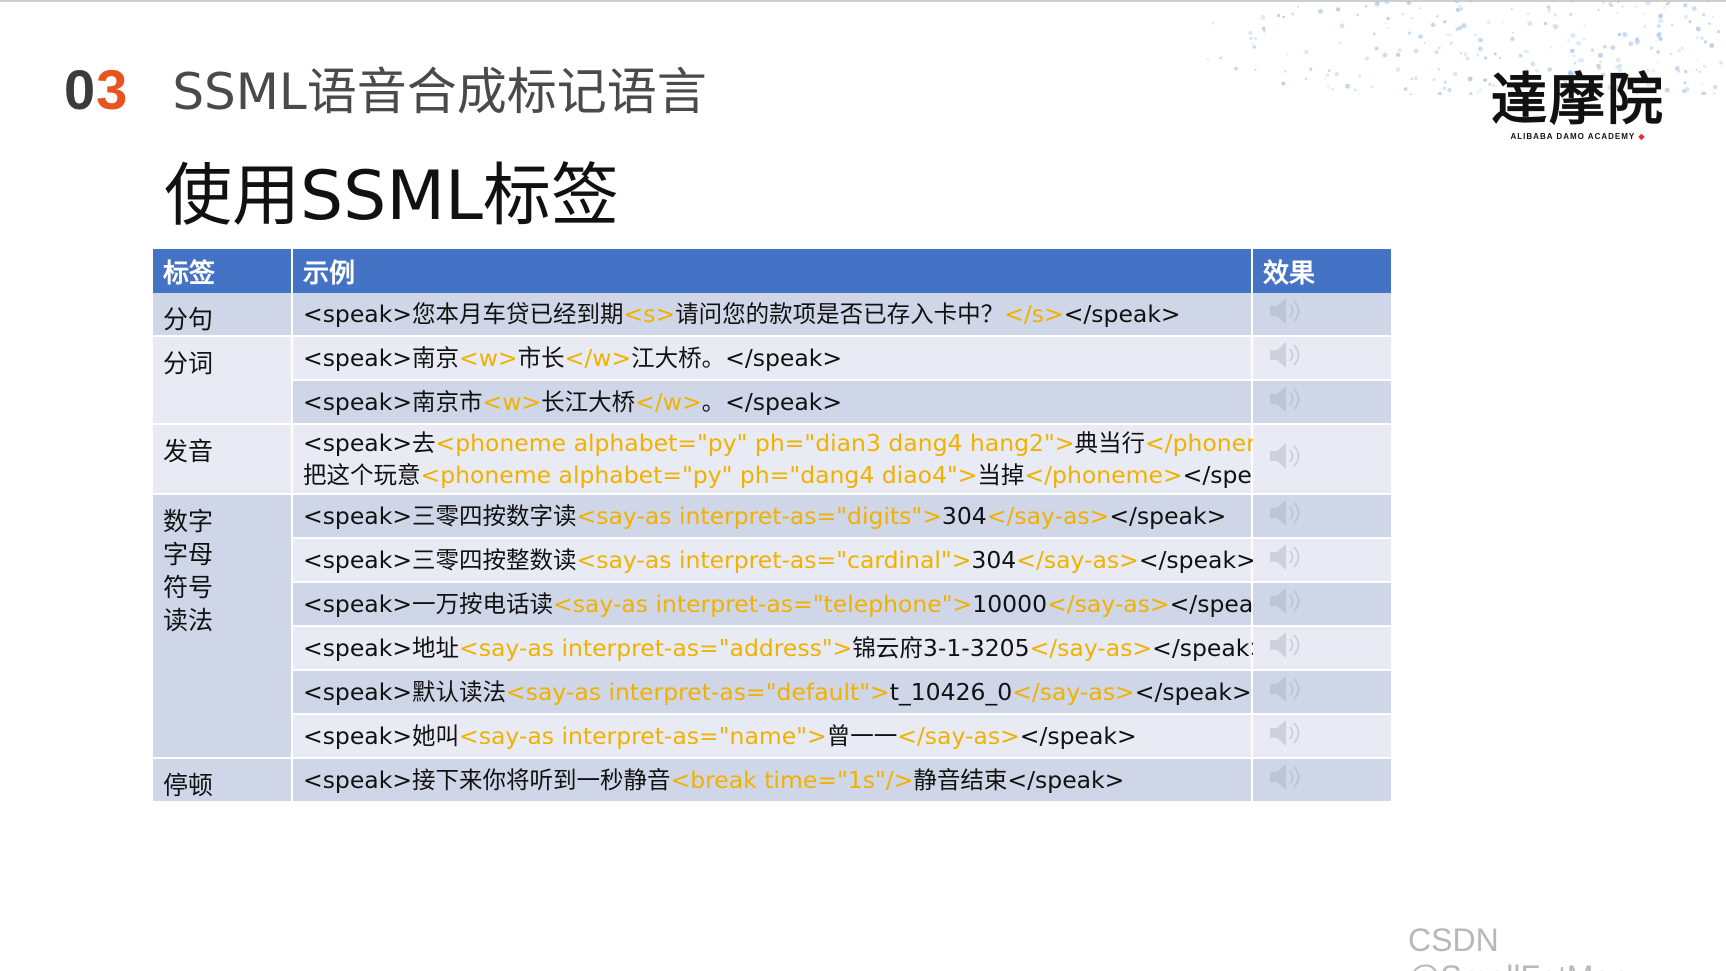  Describe the element at coordinates (223, 627) in the screenshot. I see `tag-cell: 数字 字母 符号 读法` at that location.